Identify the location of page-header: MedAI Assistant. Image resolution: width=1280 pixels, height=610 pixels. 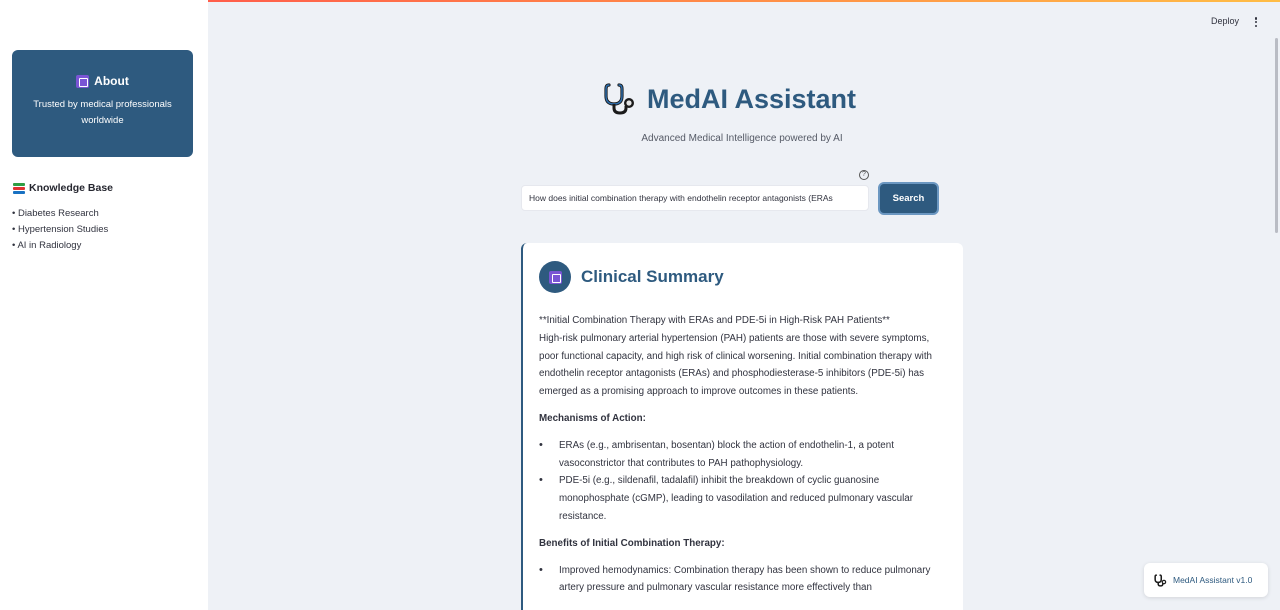
(729, 99).